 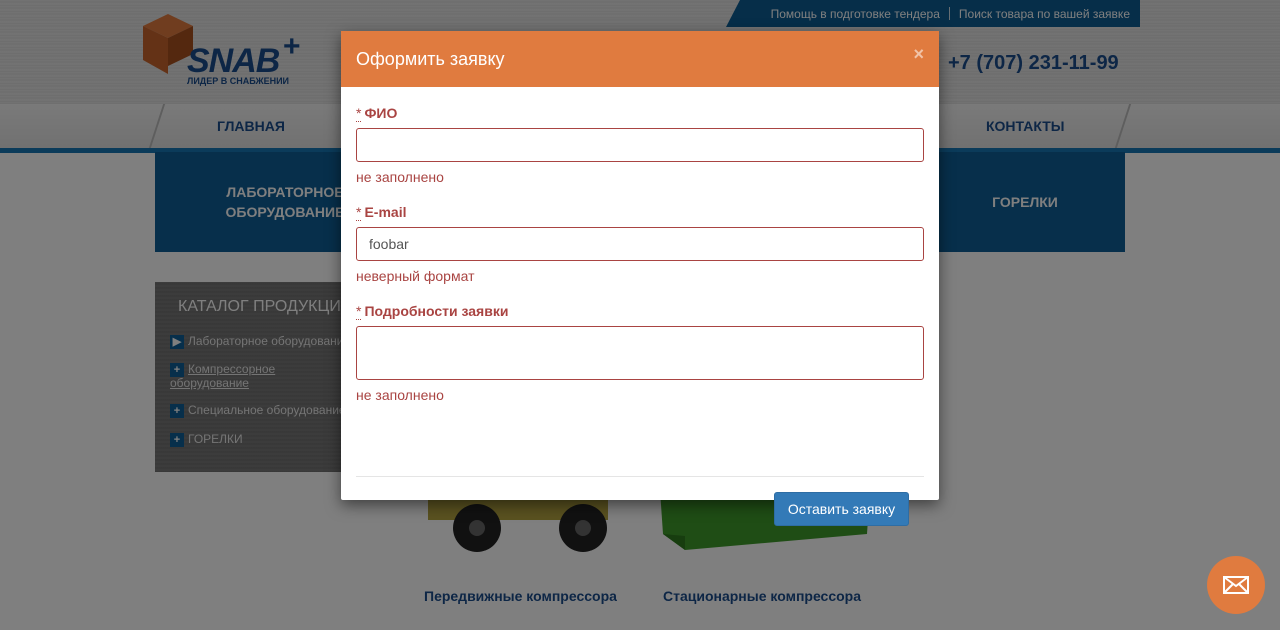 I want to click on close-icon: ×, so click(x=918, y=54).